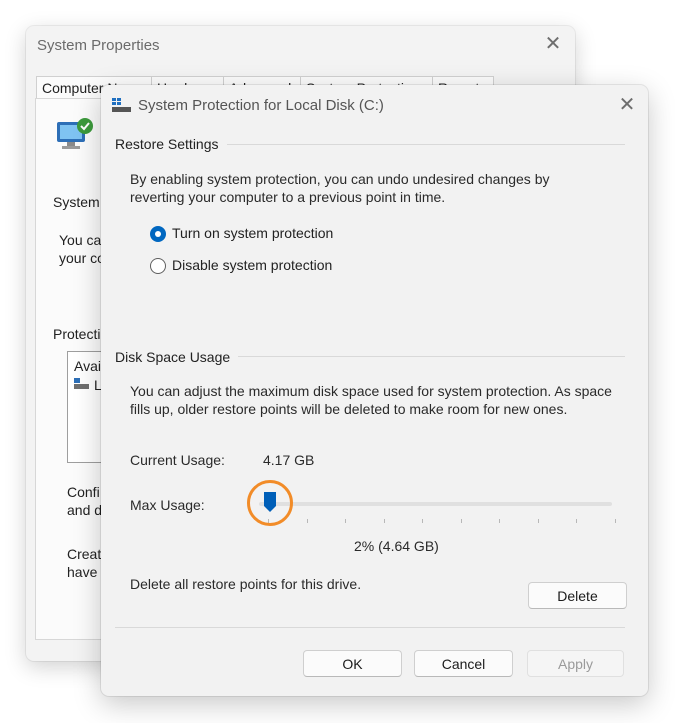 This screenshot has height=723, width=675. Describe the element at coordinates (82, 258) in the screenshot. I see `description-fragment-2: your co` at that location.